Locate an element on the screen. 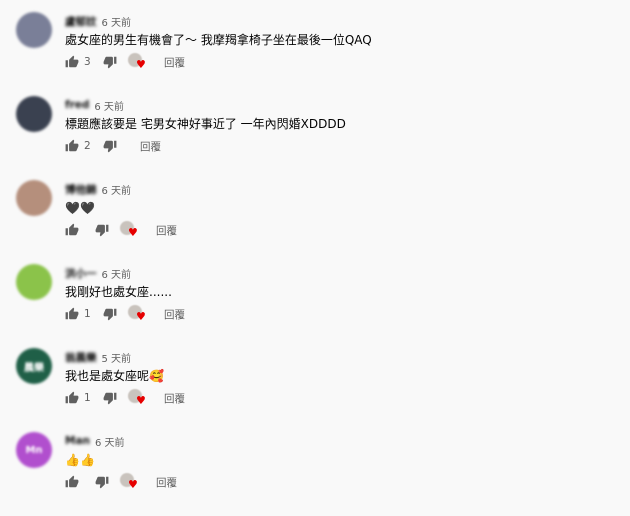 This screenshot has height=516, width=630. avatar-initials: 晨樂 is located at coordinates (34, 368).